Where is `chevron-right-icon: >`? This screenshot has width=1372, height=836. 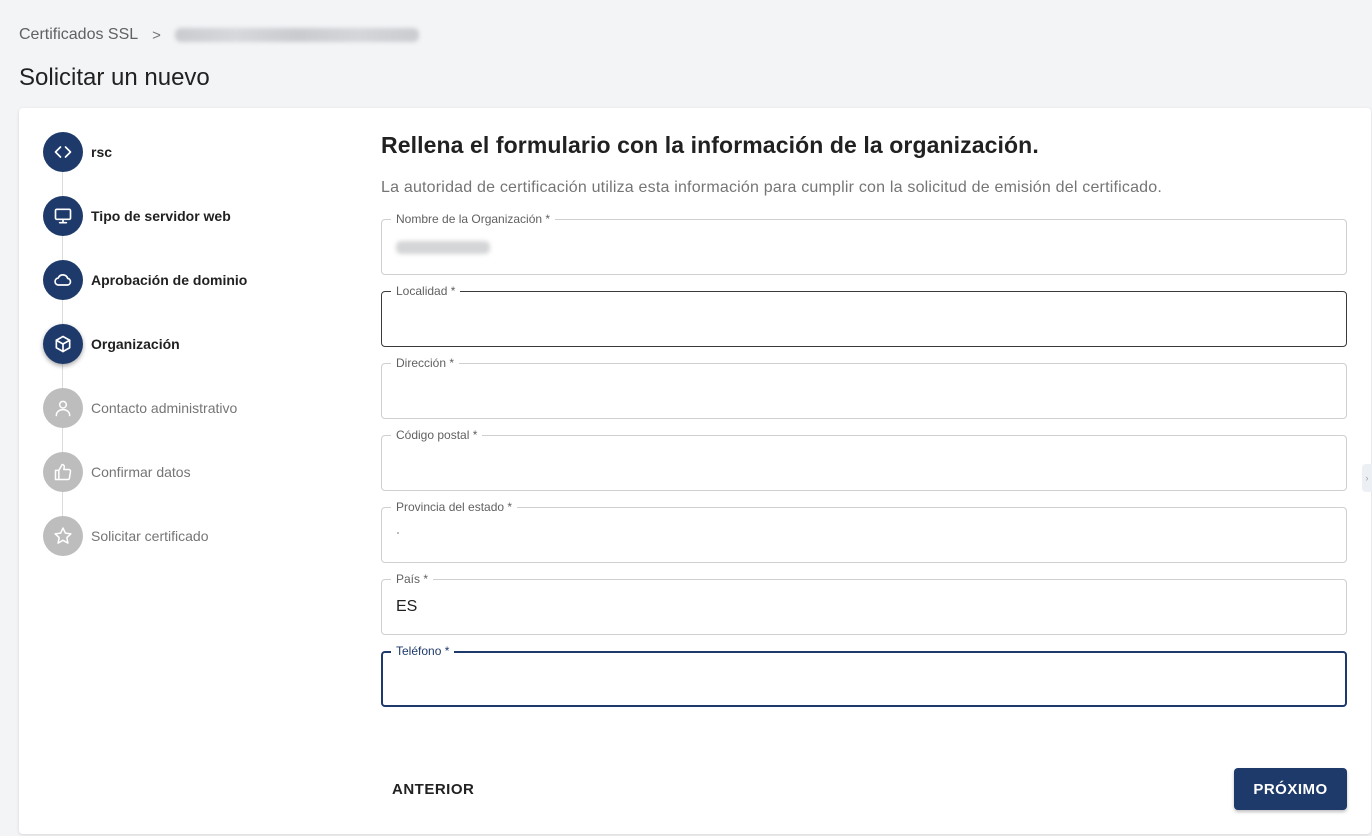 chevron-right-icon: > is located at coordinates (156, 35).